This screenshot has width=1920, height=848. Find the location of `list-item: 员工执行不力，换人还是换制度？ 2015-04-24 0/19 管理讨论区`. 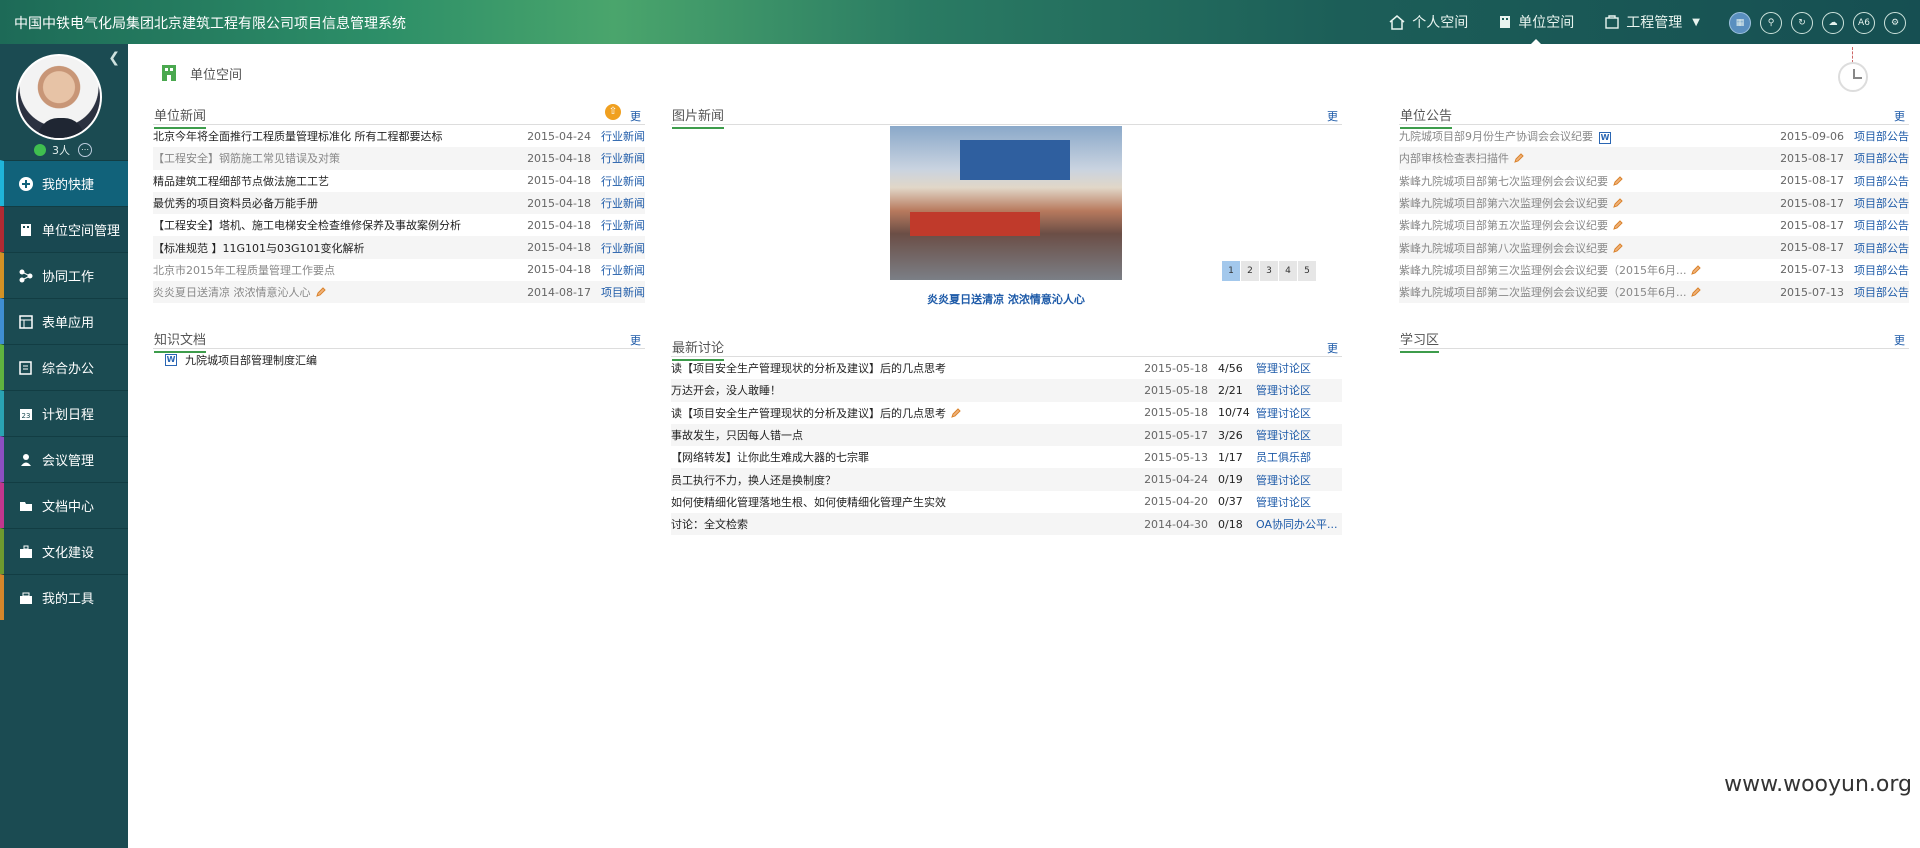

list-item: 员工执行不力，换人还是换制度？ 2015-04-24 0/19 管理讨论区 is located at coordinates (1006, 479).